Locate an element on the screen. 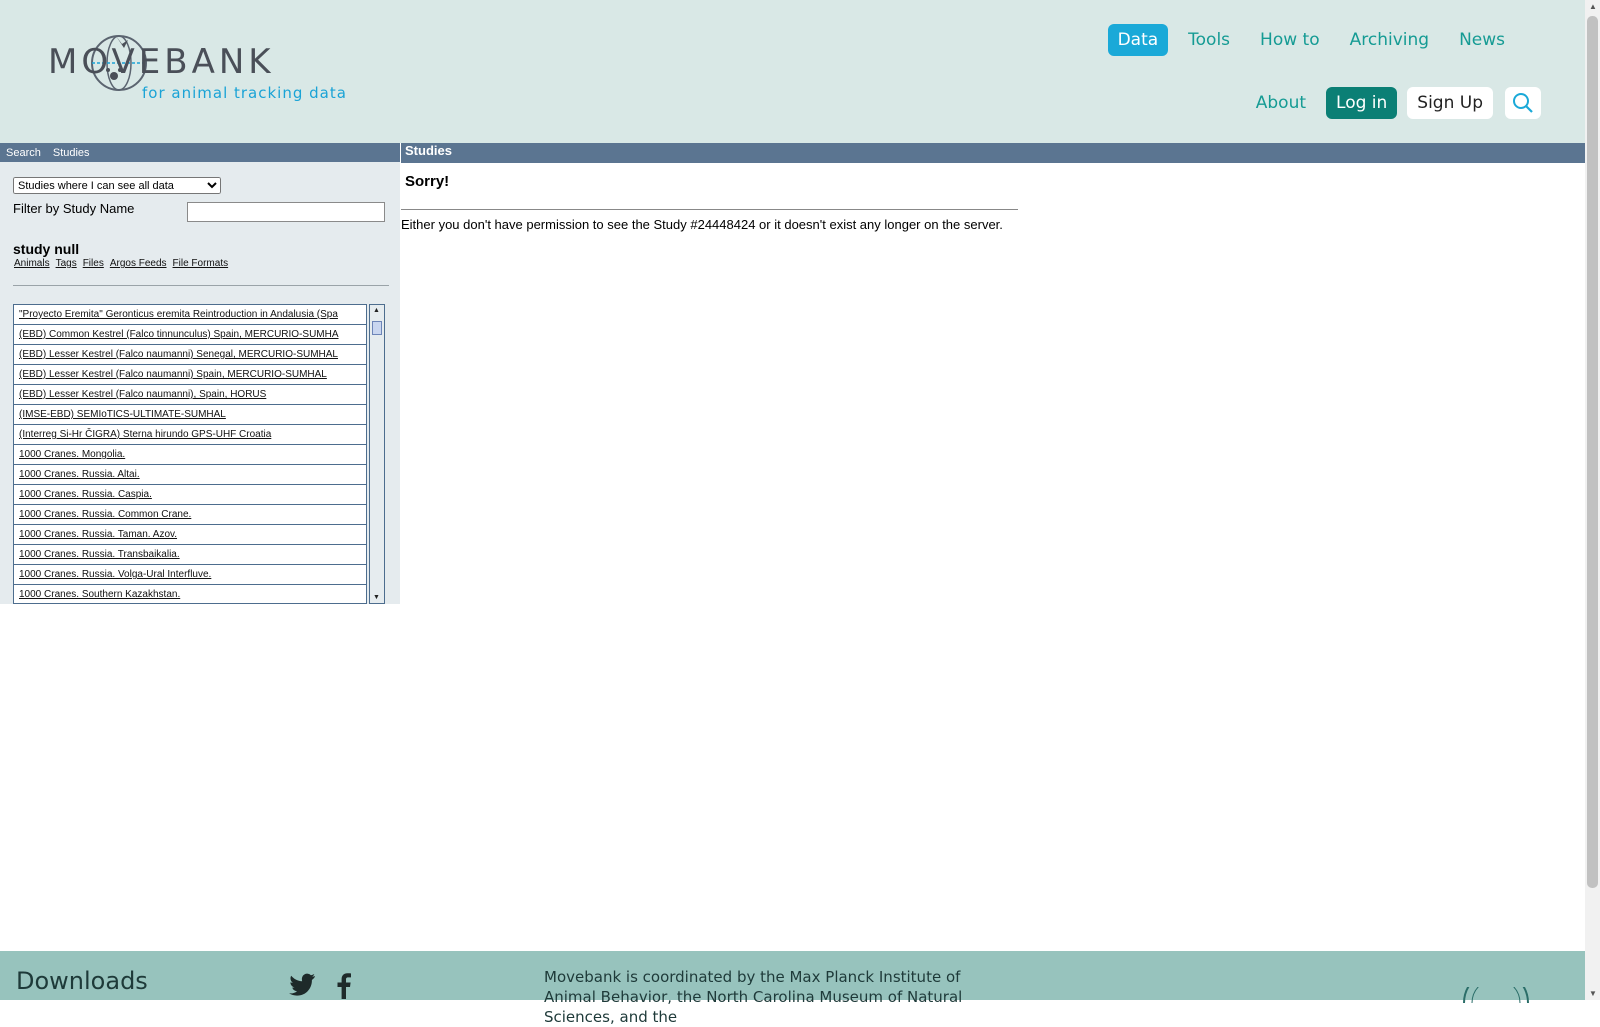 The image size is (1600, 1027). scroll-thumb is located at coordinates (377, 328).